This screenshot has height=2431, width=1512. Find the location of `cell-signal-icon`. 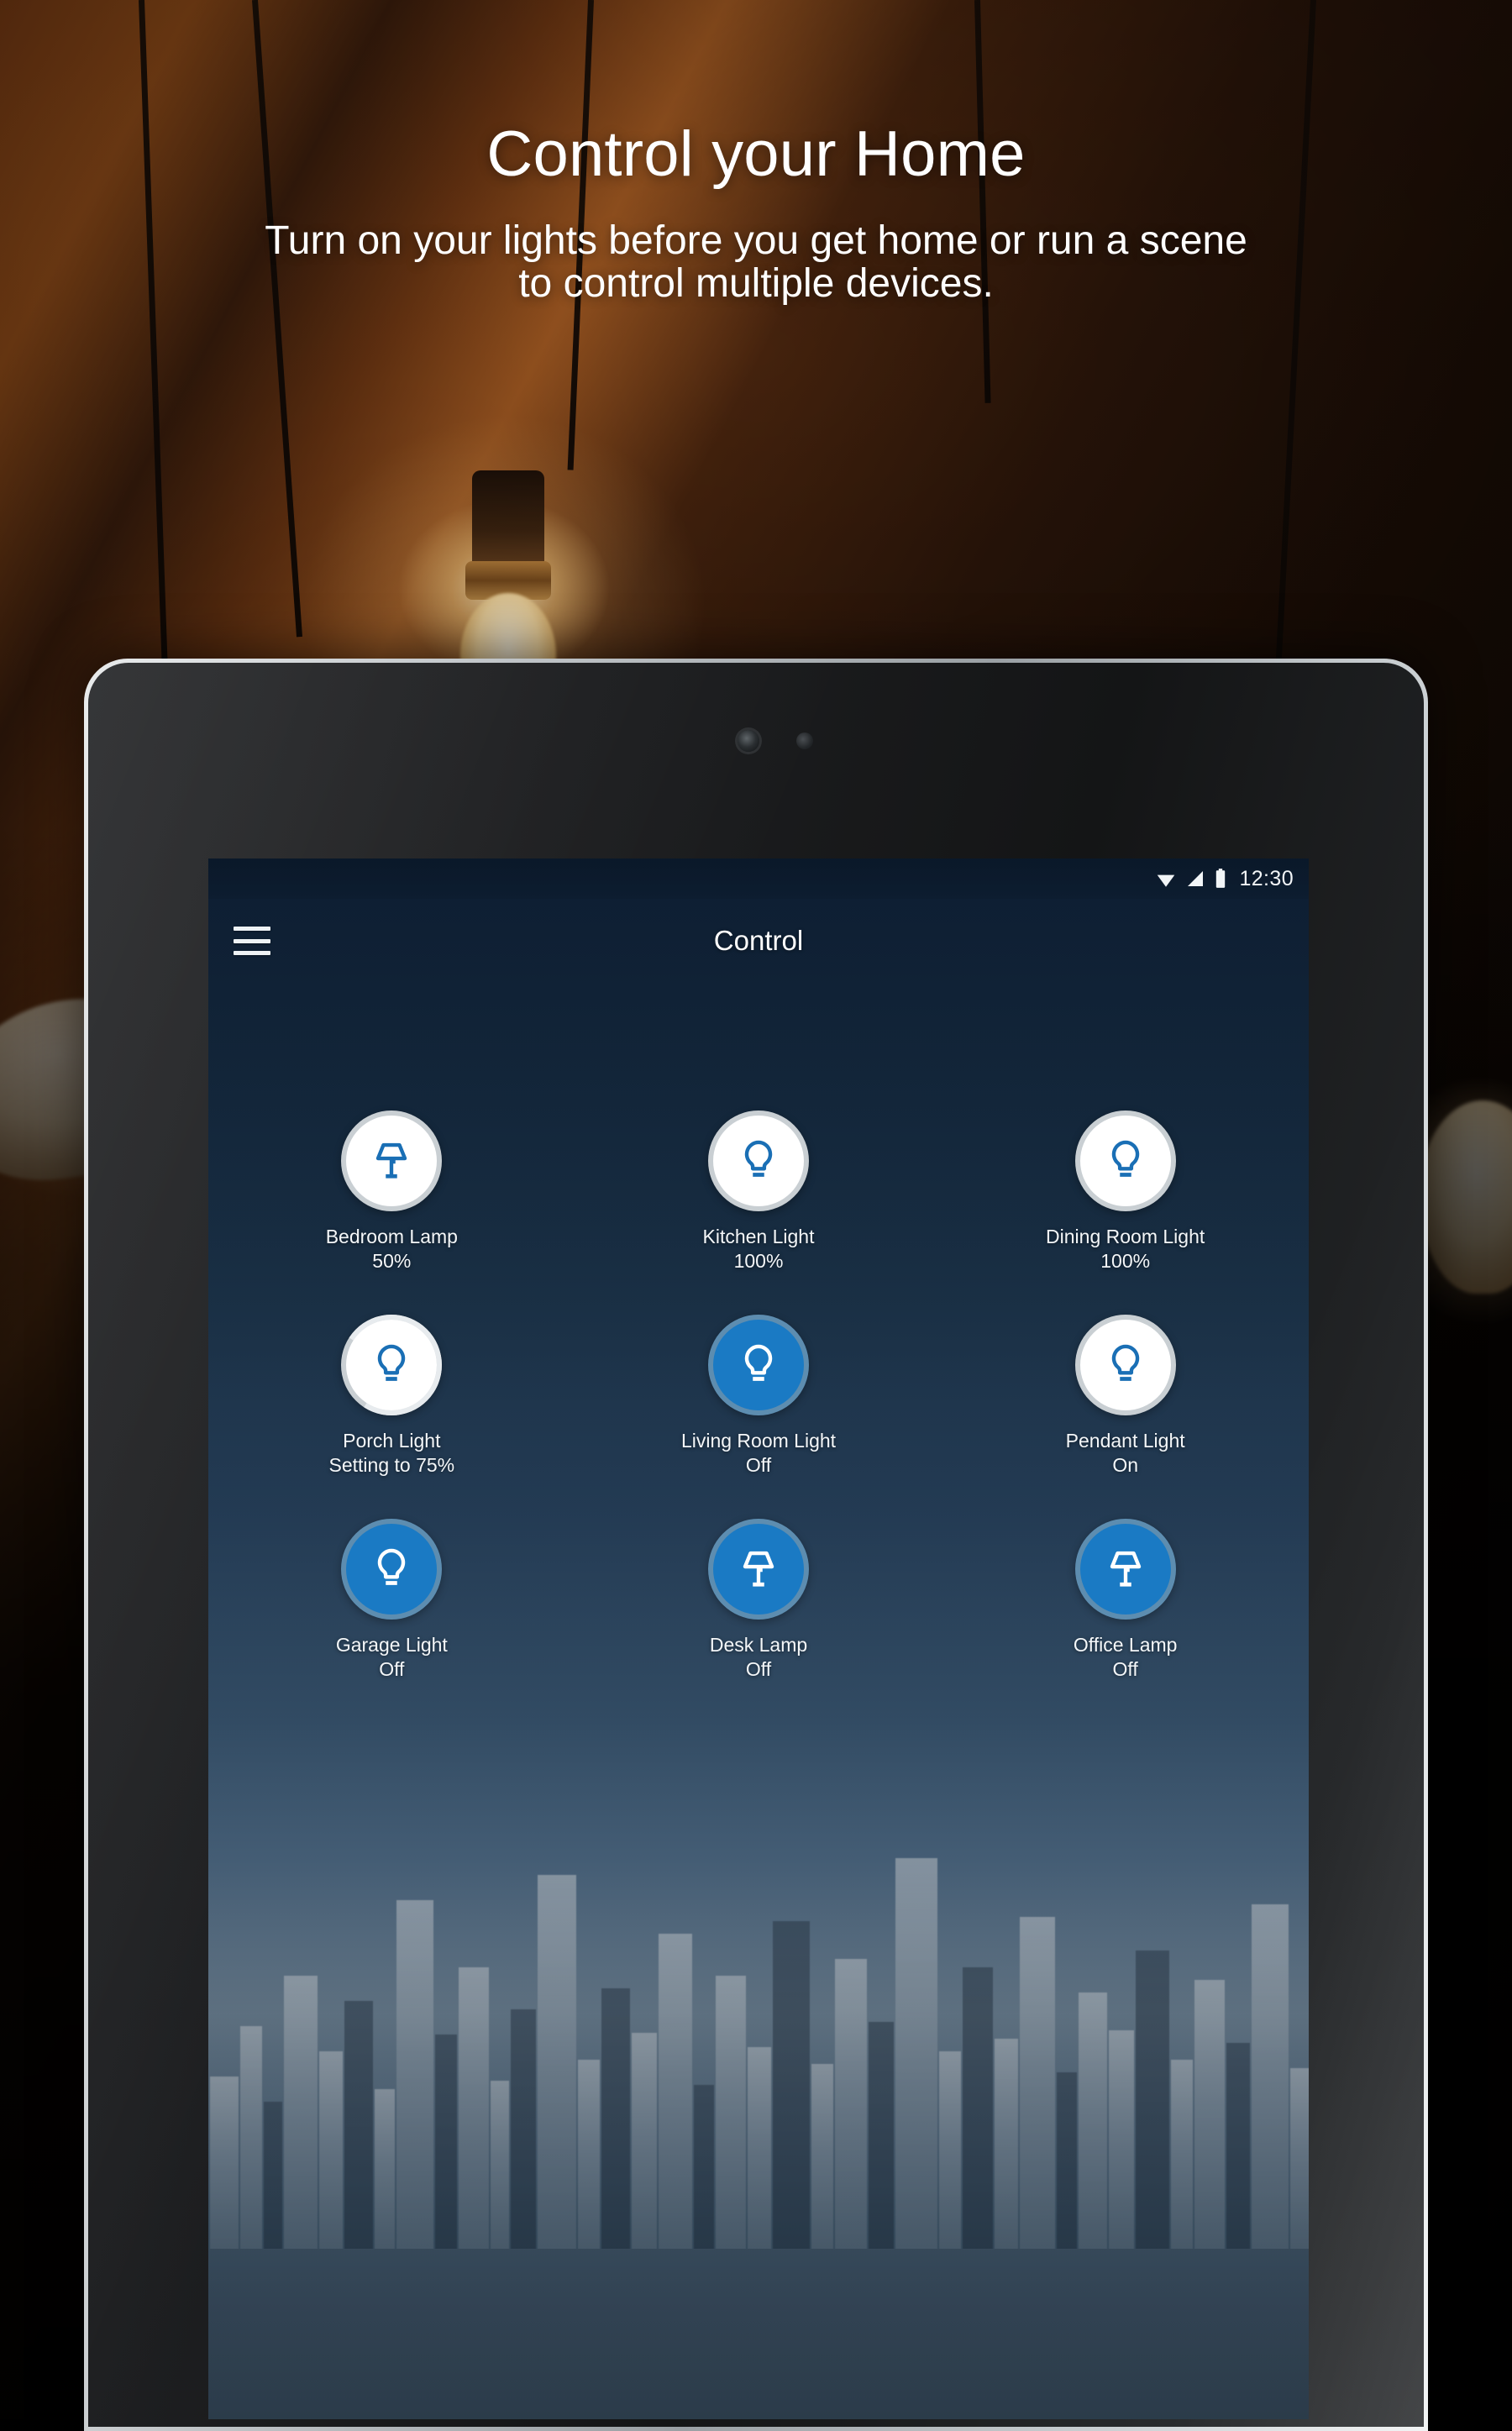

cell-signal-icon is located at coordinates (1196, 879).